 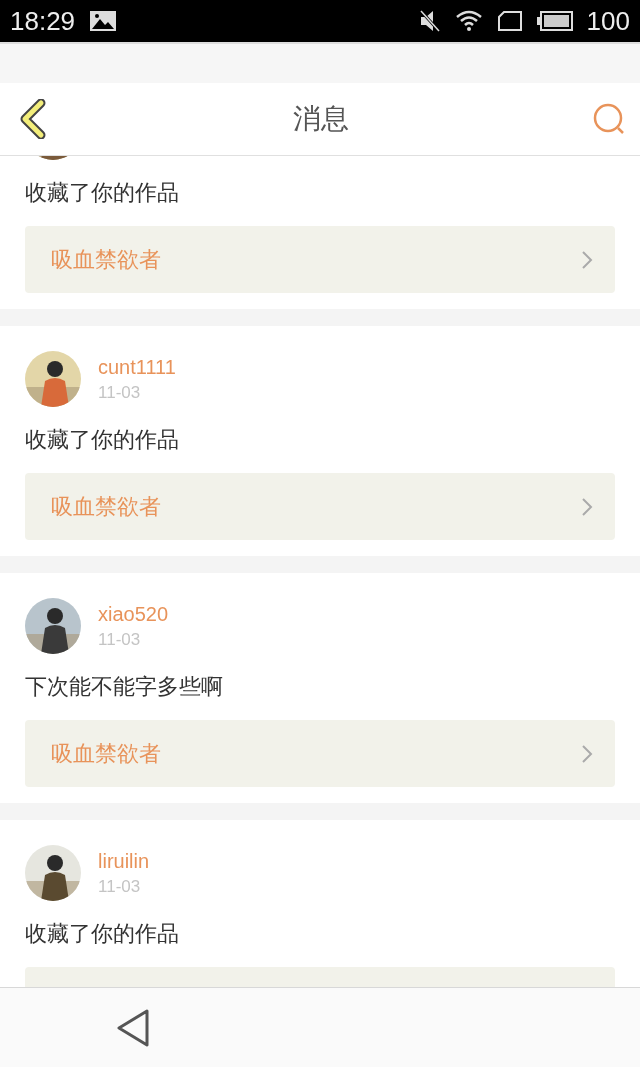 I want to click on battery-icon, so click(x=554, y=21).